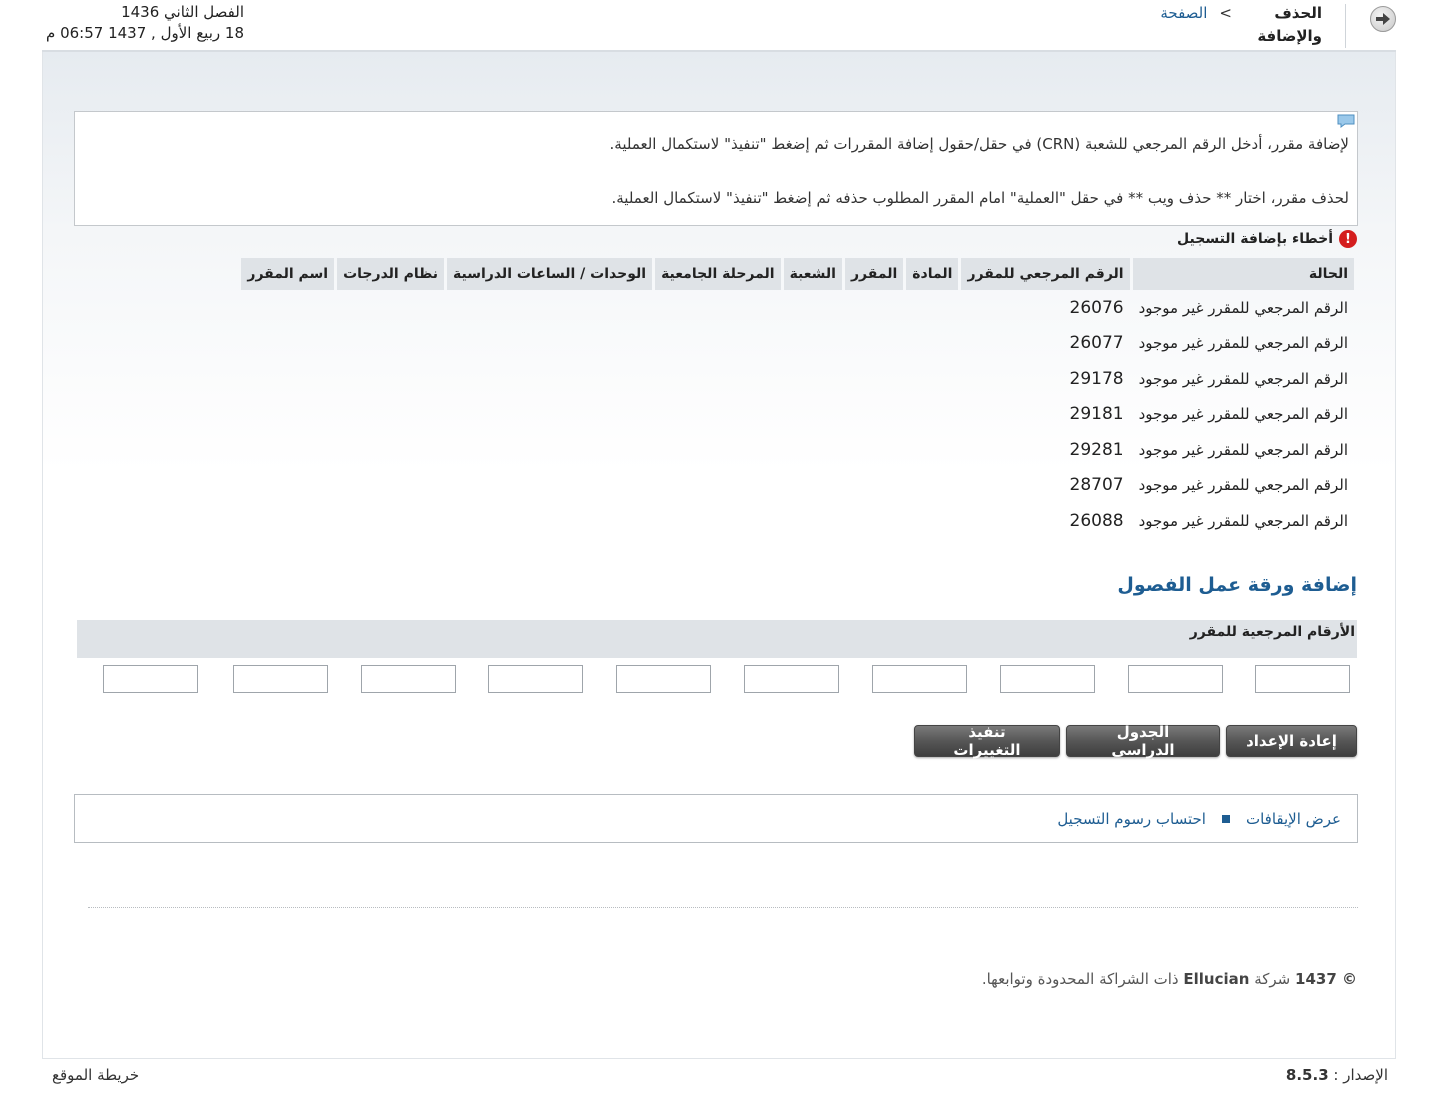  What do you see at coordinates (797, 379) in the screenshot?
I see `table-row: الرقم المرجعي للمقرر غير موجود 29178` at bounding box center [797, 379].